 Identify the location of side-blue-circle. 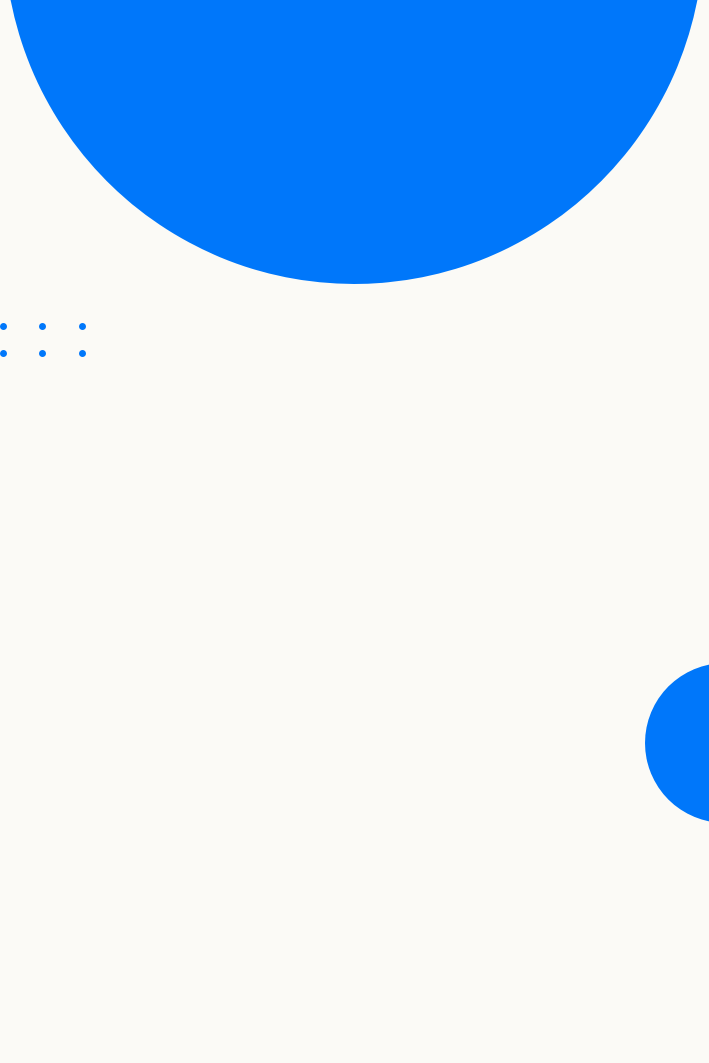
(677, 743).